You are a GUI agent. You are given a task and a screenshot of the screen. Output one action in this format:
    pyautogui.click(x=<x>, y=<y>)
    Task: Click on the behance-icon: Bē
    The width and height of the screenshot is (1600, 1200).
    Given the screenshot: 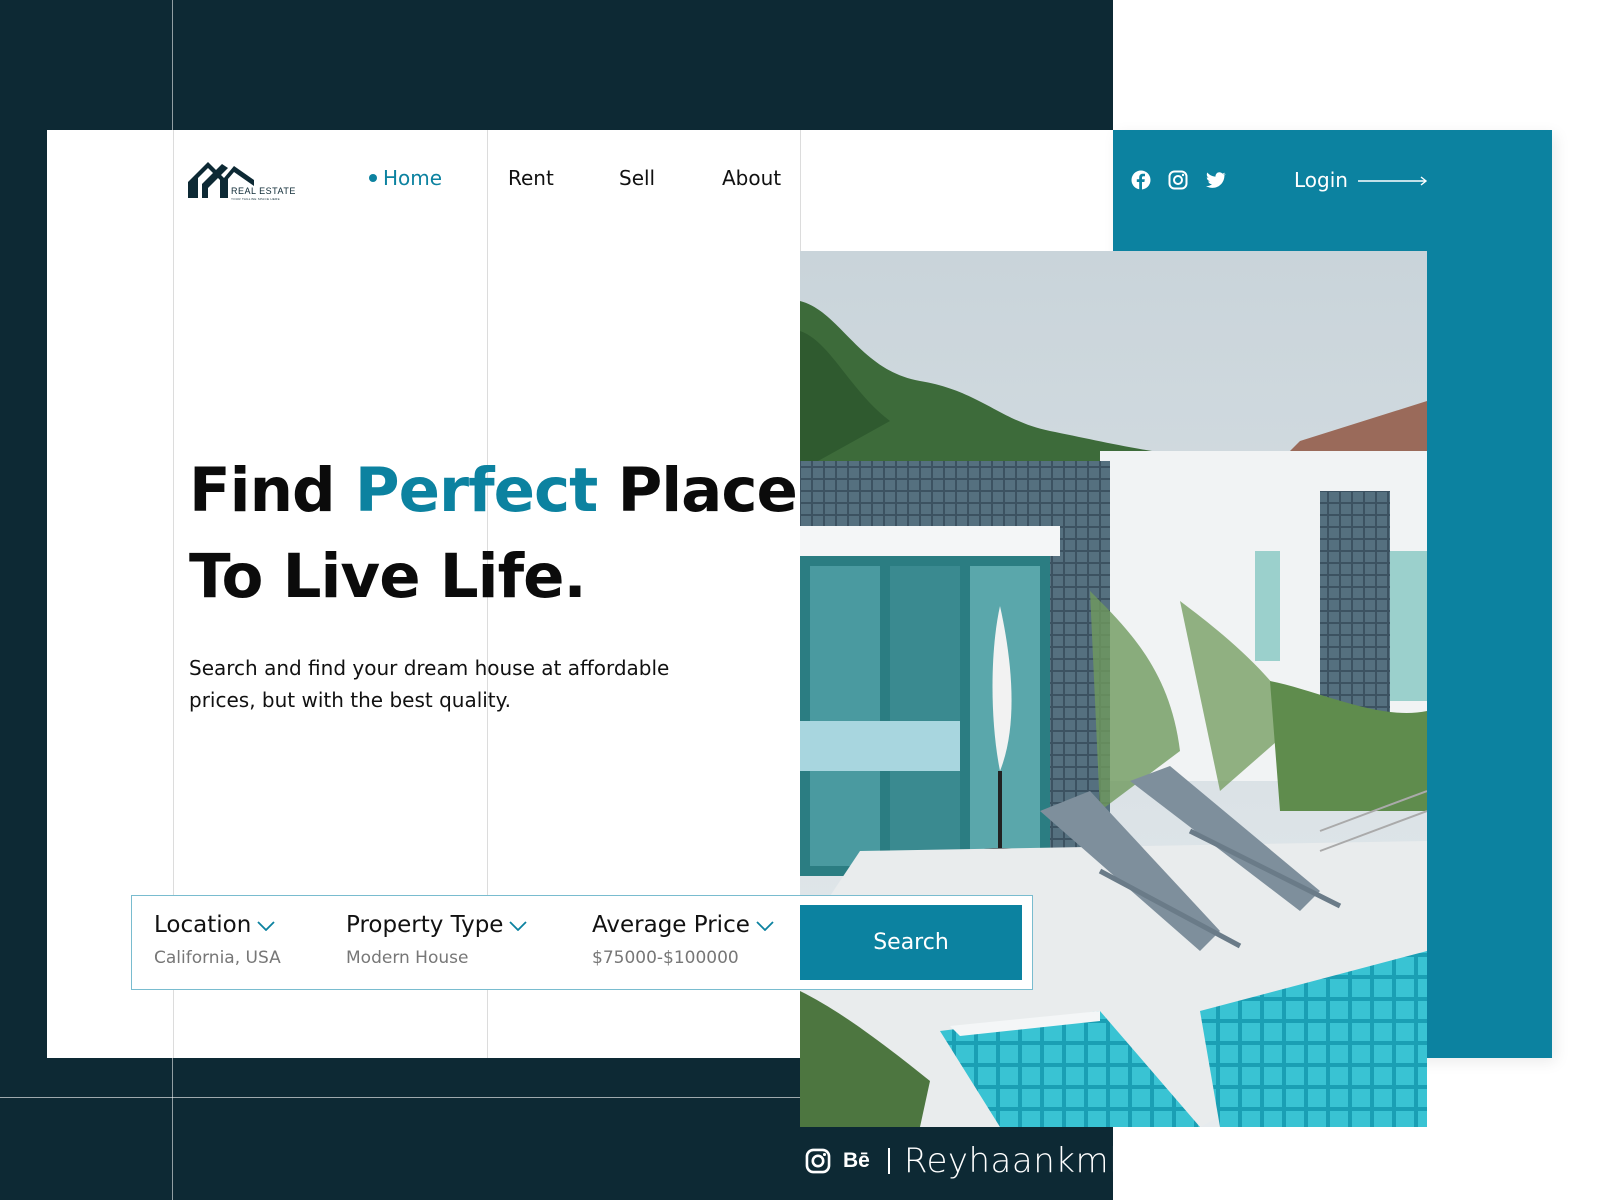 What is the action you would take?
    pyautogui.click(x=856, y=1161)
    